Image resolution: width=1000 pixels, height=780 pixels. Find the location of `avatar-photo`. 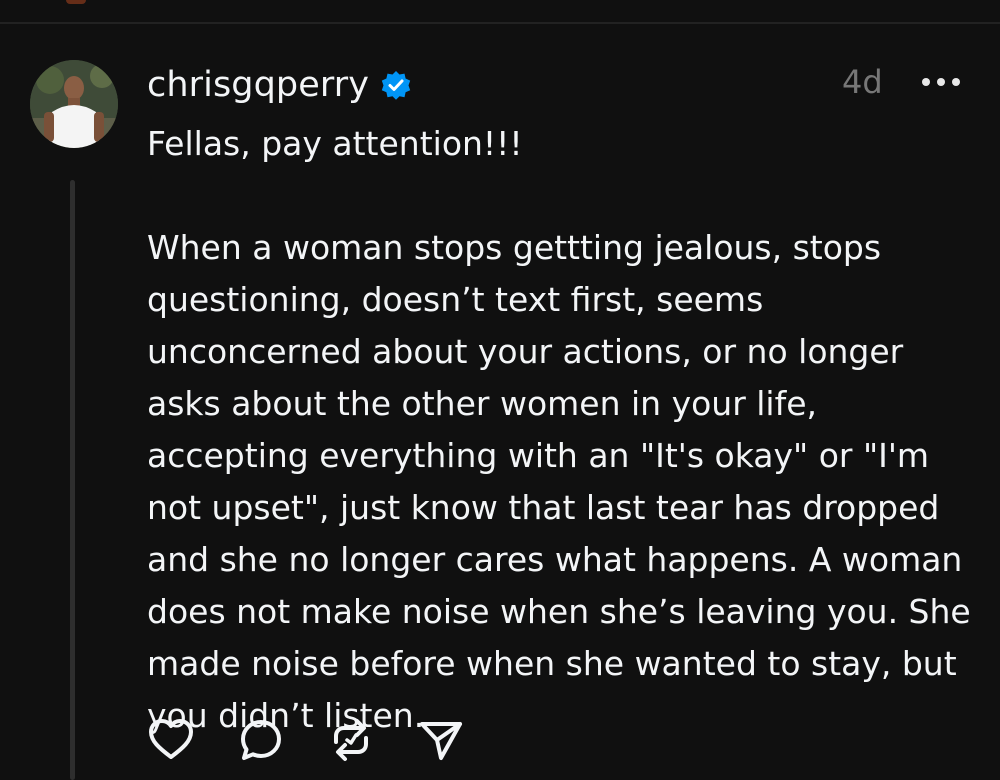

avatar-photo is located at coordinates (74, 104).